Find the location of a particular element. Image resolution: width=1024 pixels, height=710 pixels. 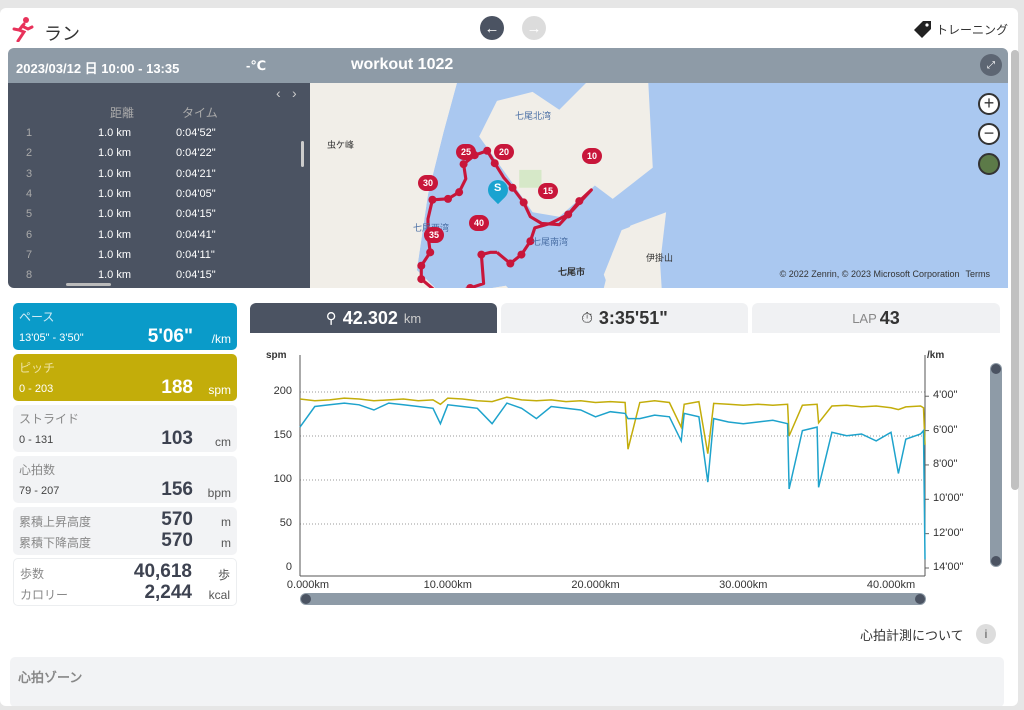

lap-row: 3 1.0 km 0:04'21" is located at coordinates (158, 178).